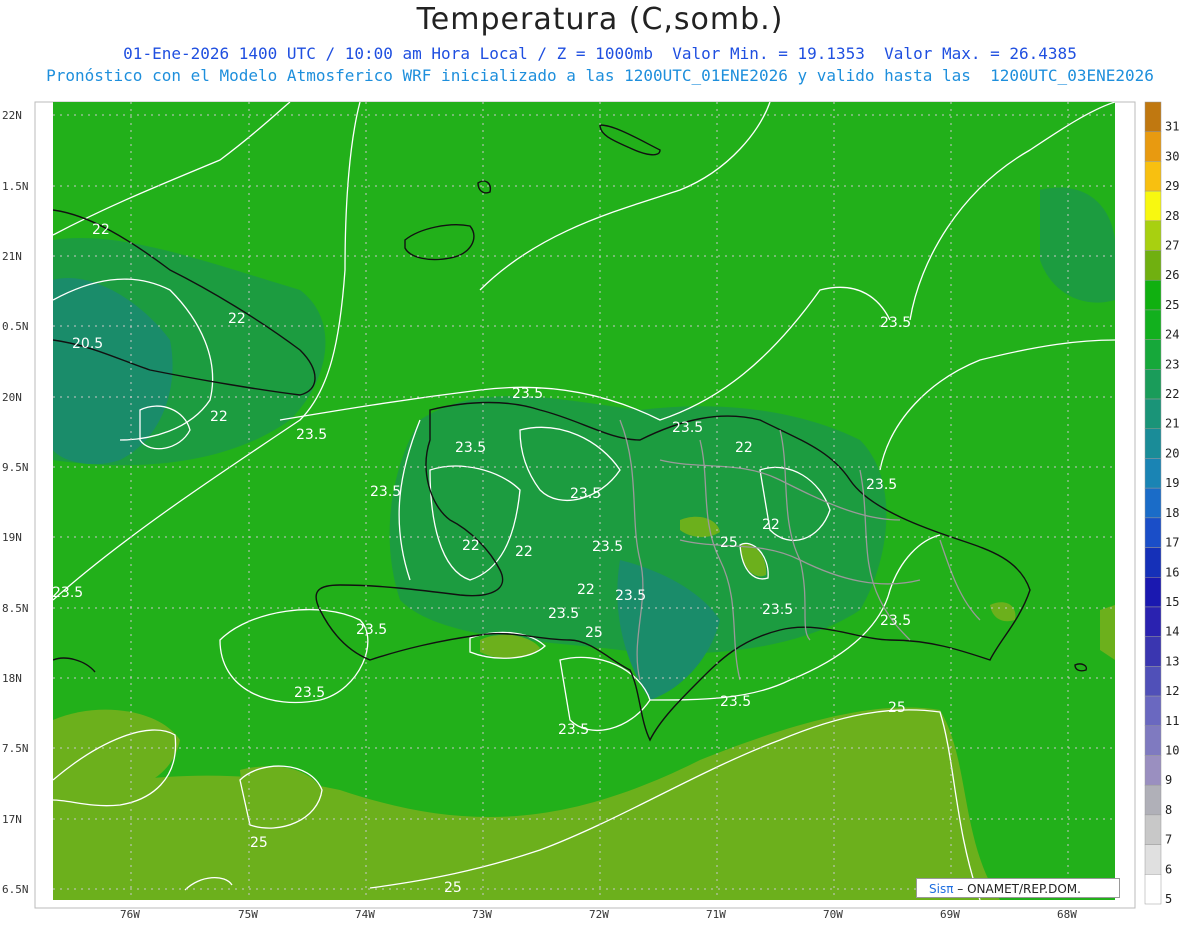 This screenshot has width=1200, height=927. Describe the element at coordinates (87, 344) in the screenshot. I see `contour-label: 20.5` at that location.